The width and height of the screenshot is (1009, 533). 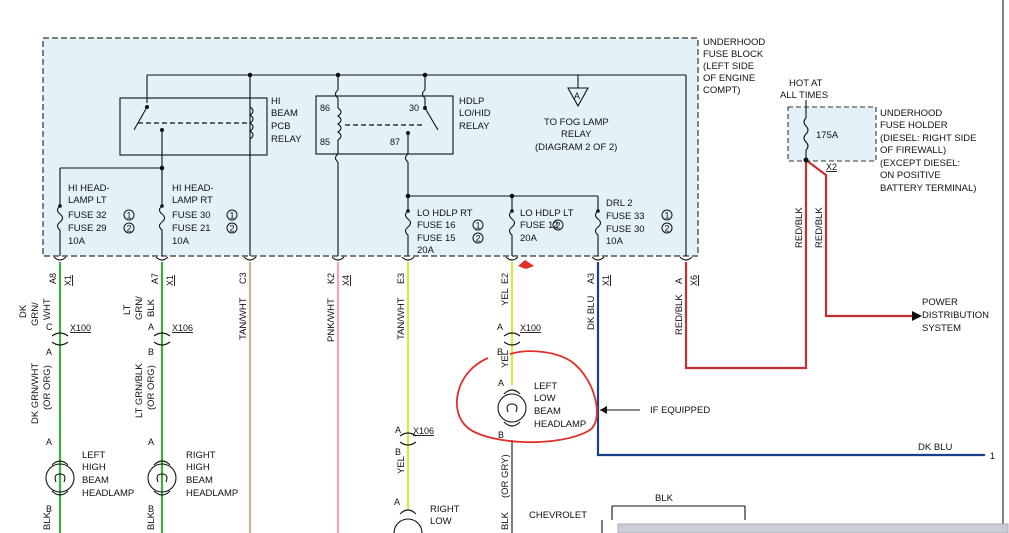 I want to click on svg-text: DK GRN/WHT, so click(x=35, y=393).